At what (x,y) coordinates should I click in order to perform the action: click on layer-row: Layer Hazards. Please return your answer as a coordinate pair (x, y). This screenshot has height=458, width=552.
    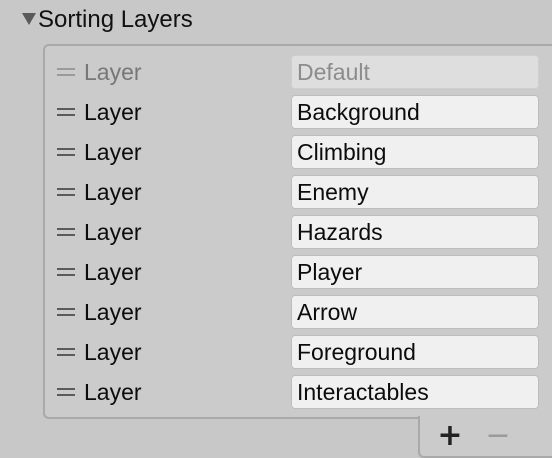
    Looking at the image, I should click on (298, 232).